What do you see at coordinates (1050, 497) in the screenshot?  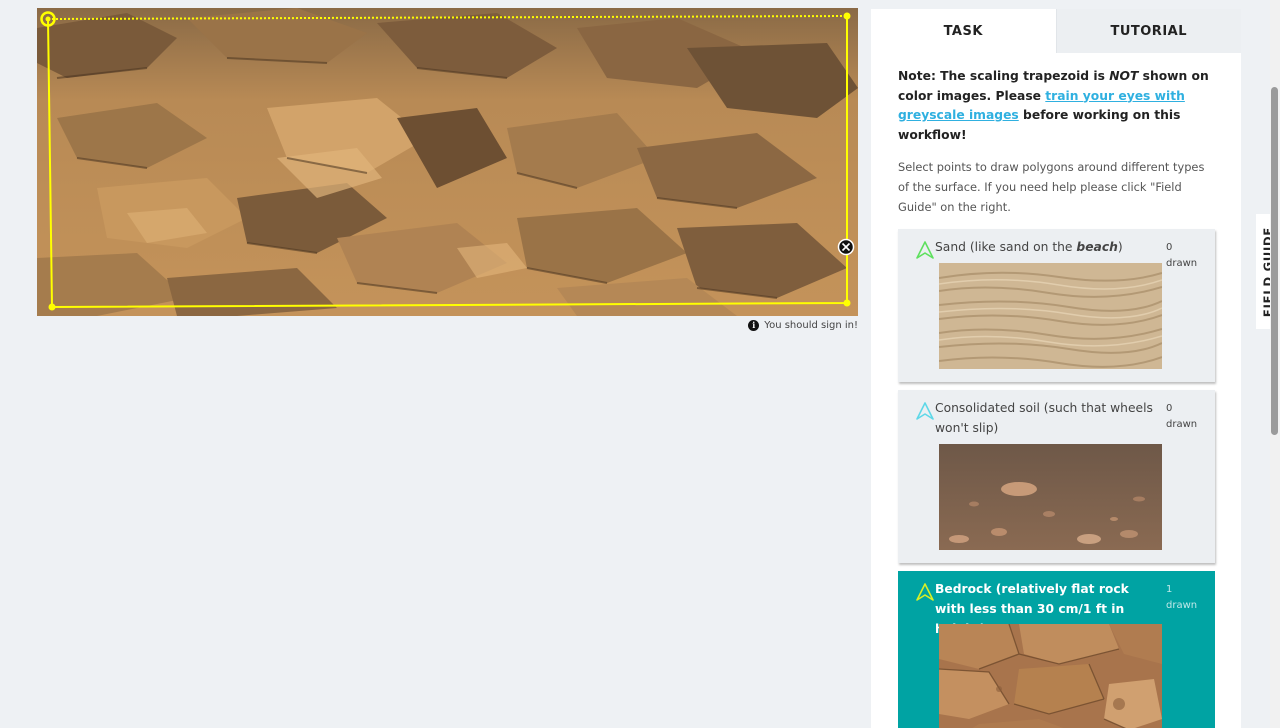 I see `consolidated-soil-example-image` at bounding box center [1050, 497].